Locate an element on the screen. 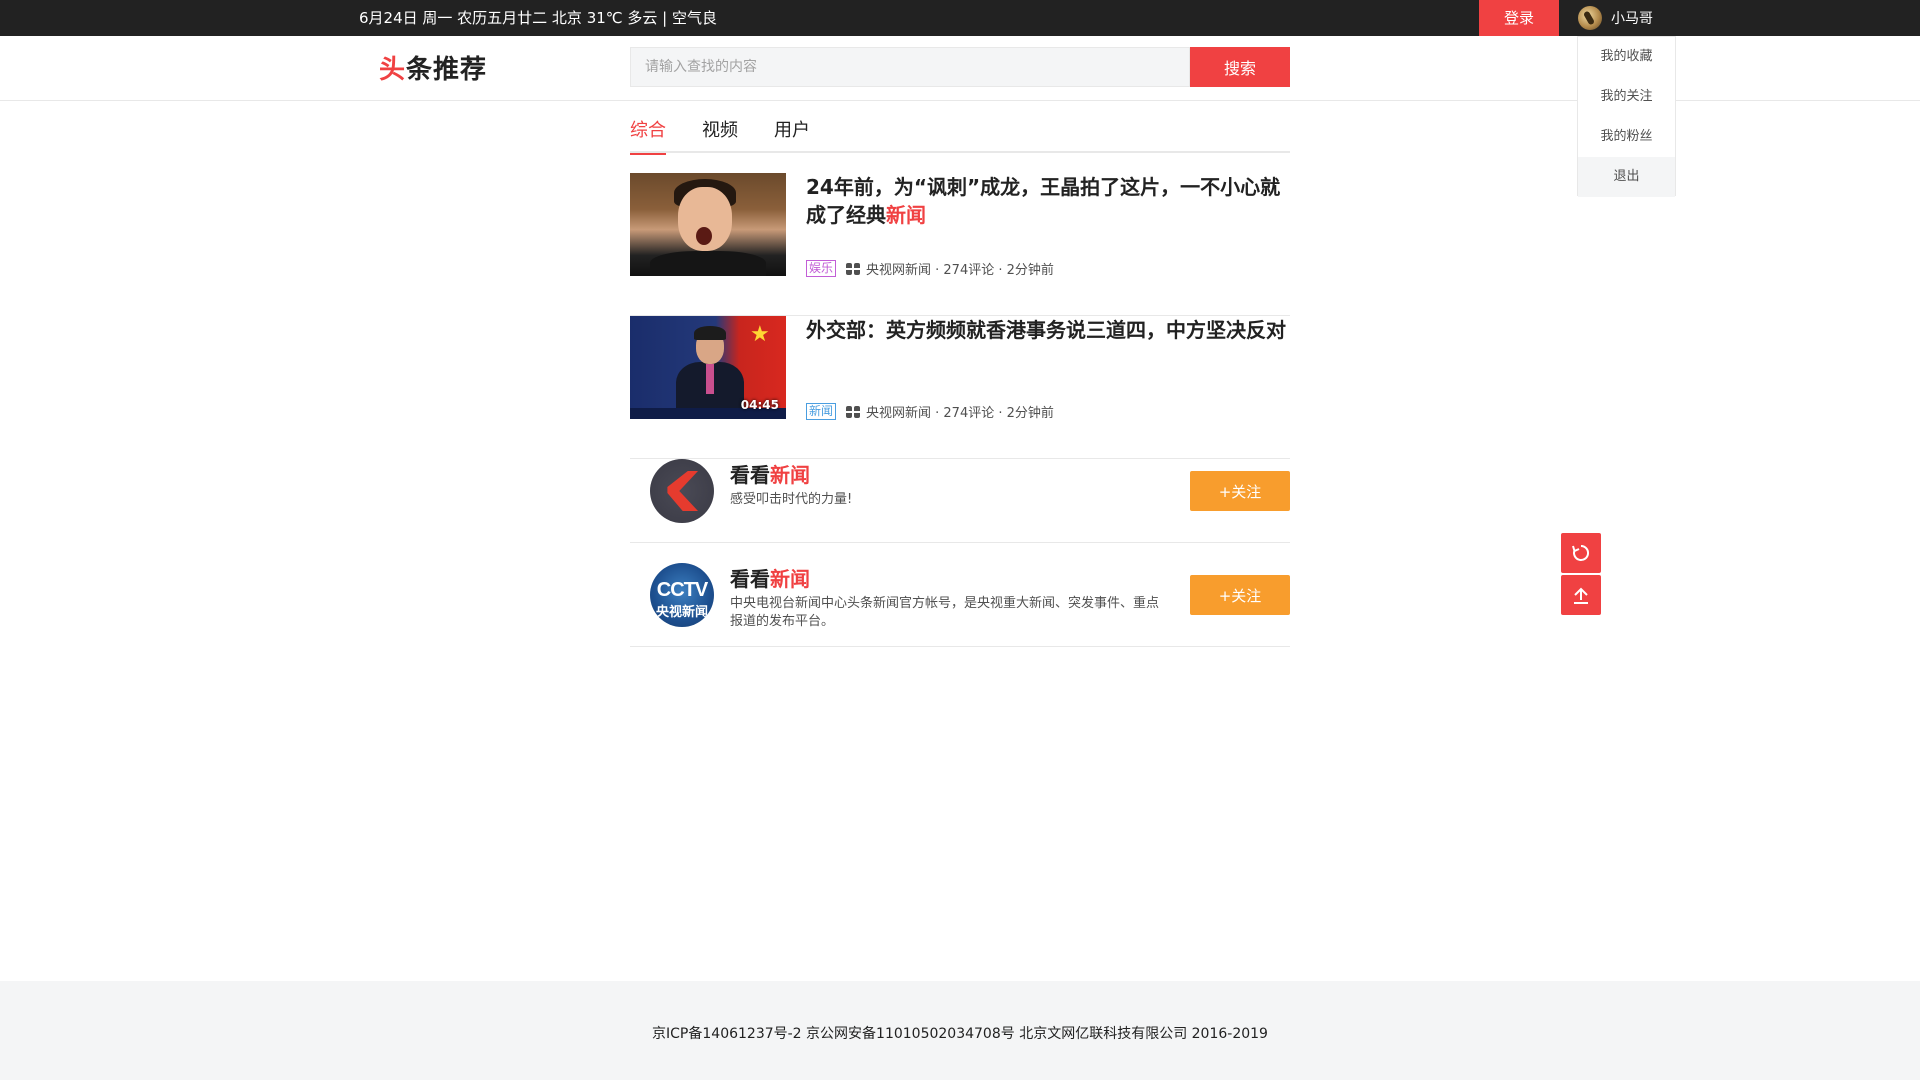 The image size is (1920, 1080). news-meta: 娱乐 央视网新闻 · 274评论 · 2分钟前 is located at coordinates (930, 268).